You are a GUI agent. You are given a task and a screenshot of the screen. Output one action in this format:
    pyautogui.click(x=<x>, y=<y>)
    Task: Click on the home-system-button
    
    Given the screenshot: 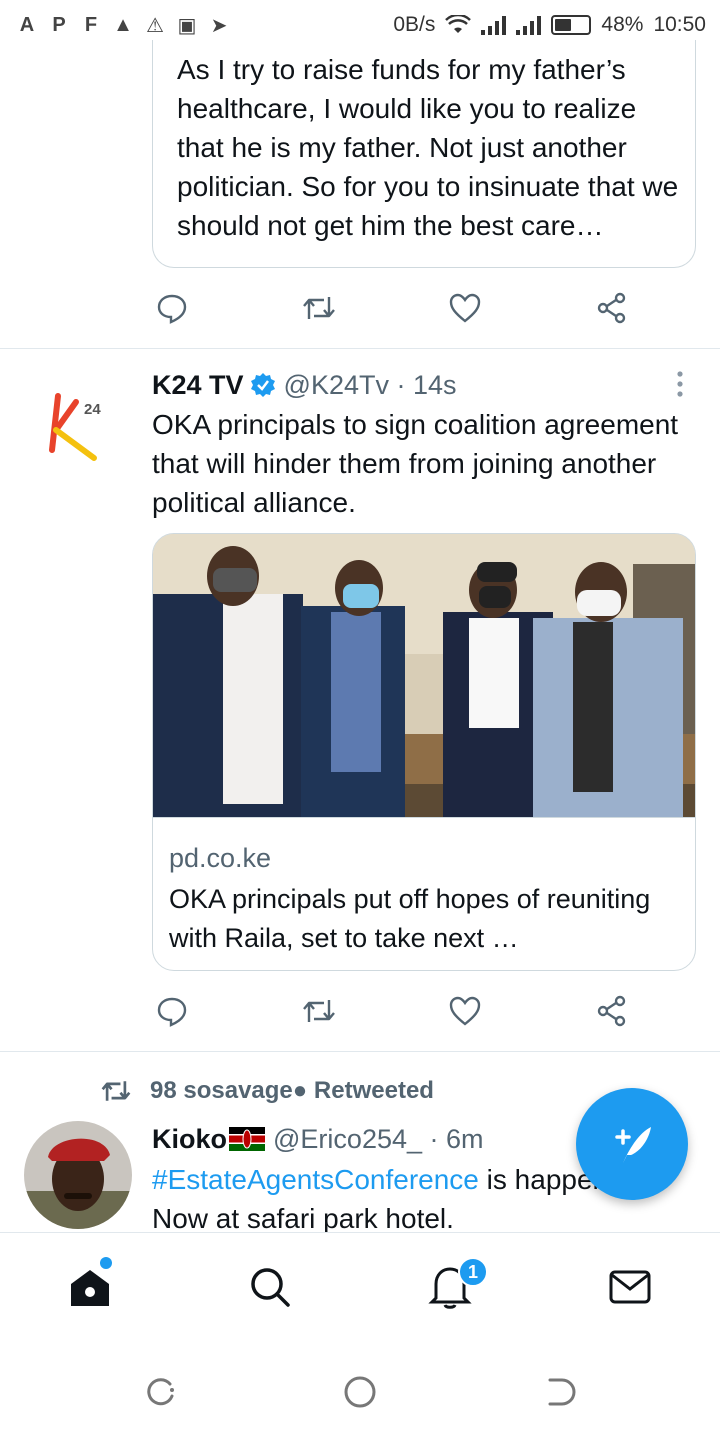 What is the action you would take?
    pyautogui.click(x=360, y=1392)
    